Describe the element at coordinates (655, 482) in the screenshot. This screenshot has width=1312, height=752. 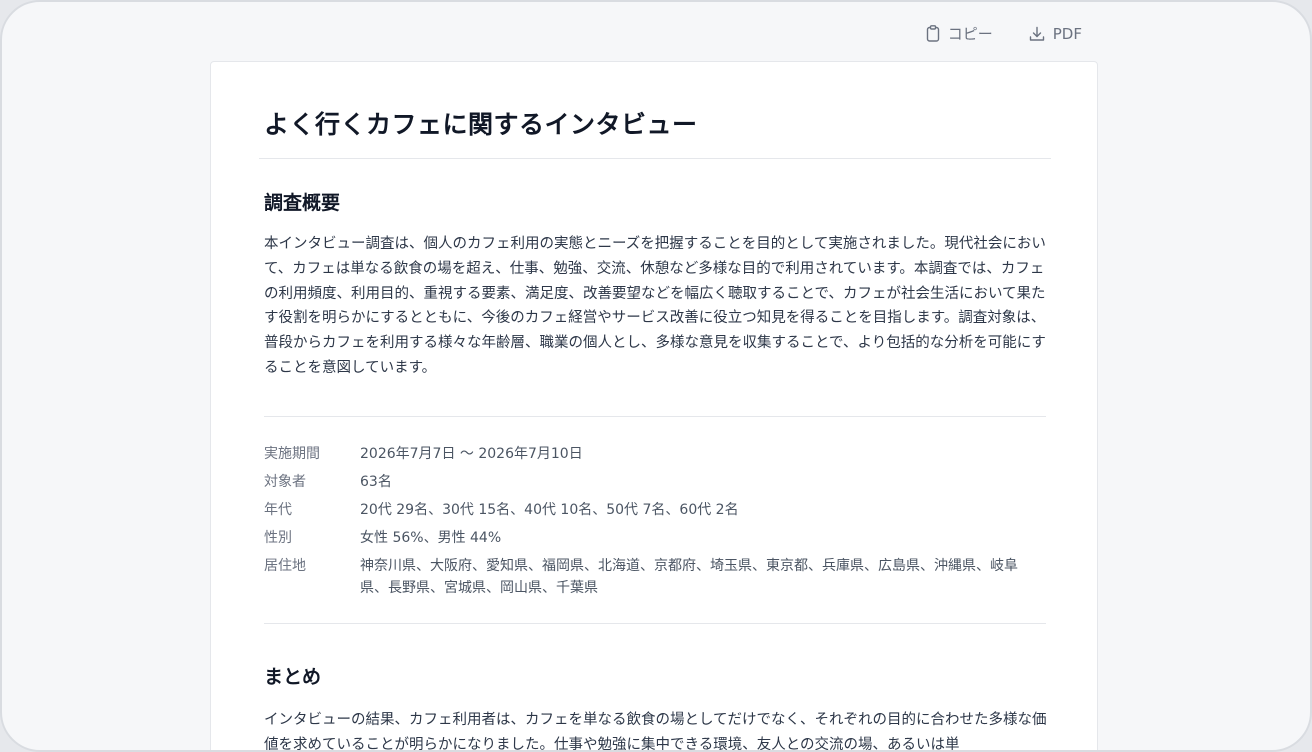
I see `info-row-subjects: 対象者 63名` at that location.